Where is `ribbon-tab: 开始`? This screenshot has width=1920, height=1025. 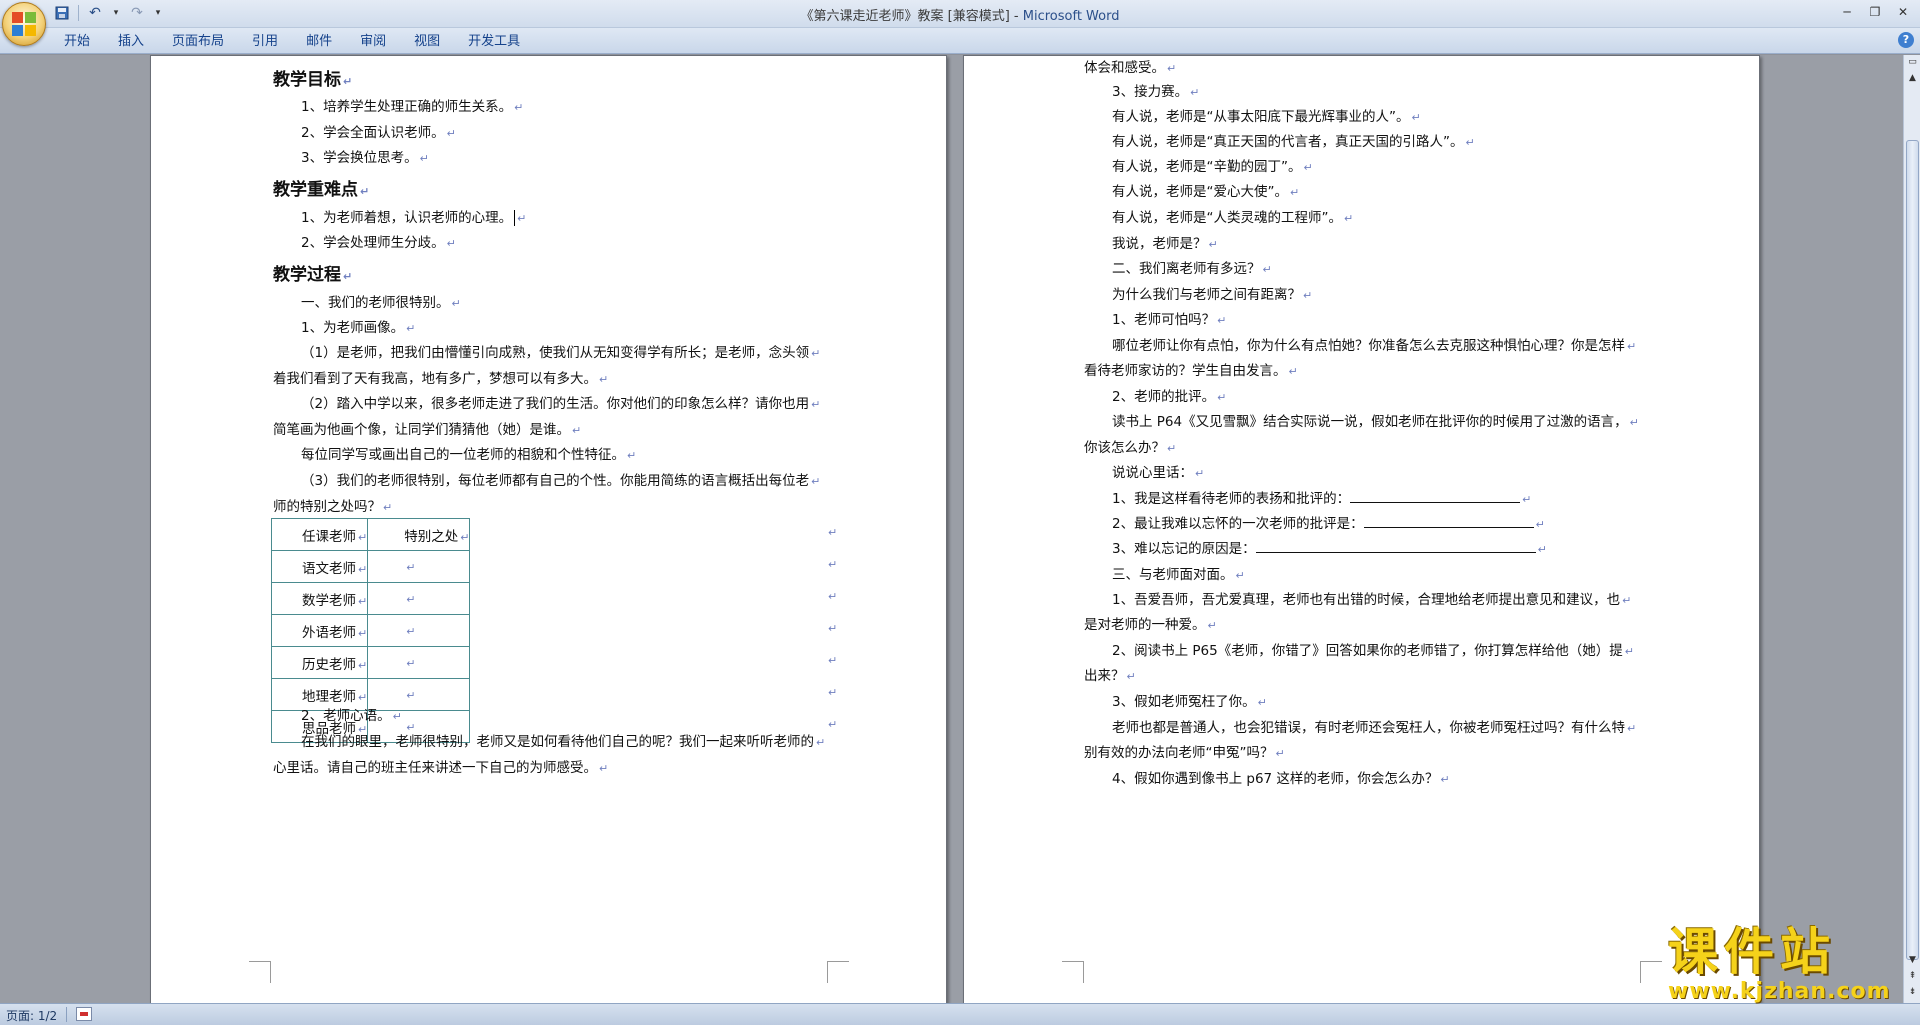 ribbon-tab: 开始 is located at coordinates (77, 42).